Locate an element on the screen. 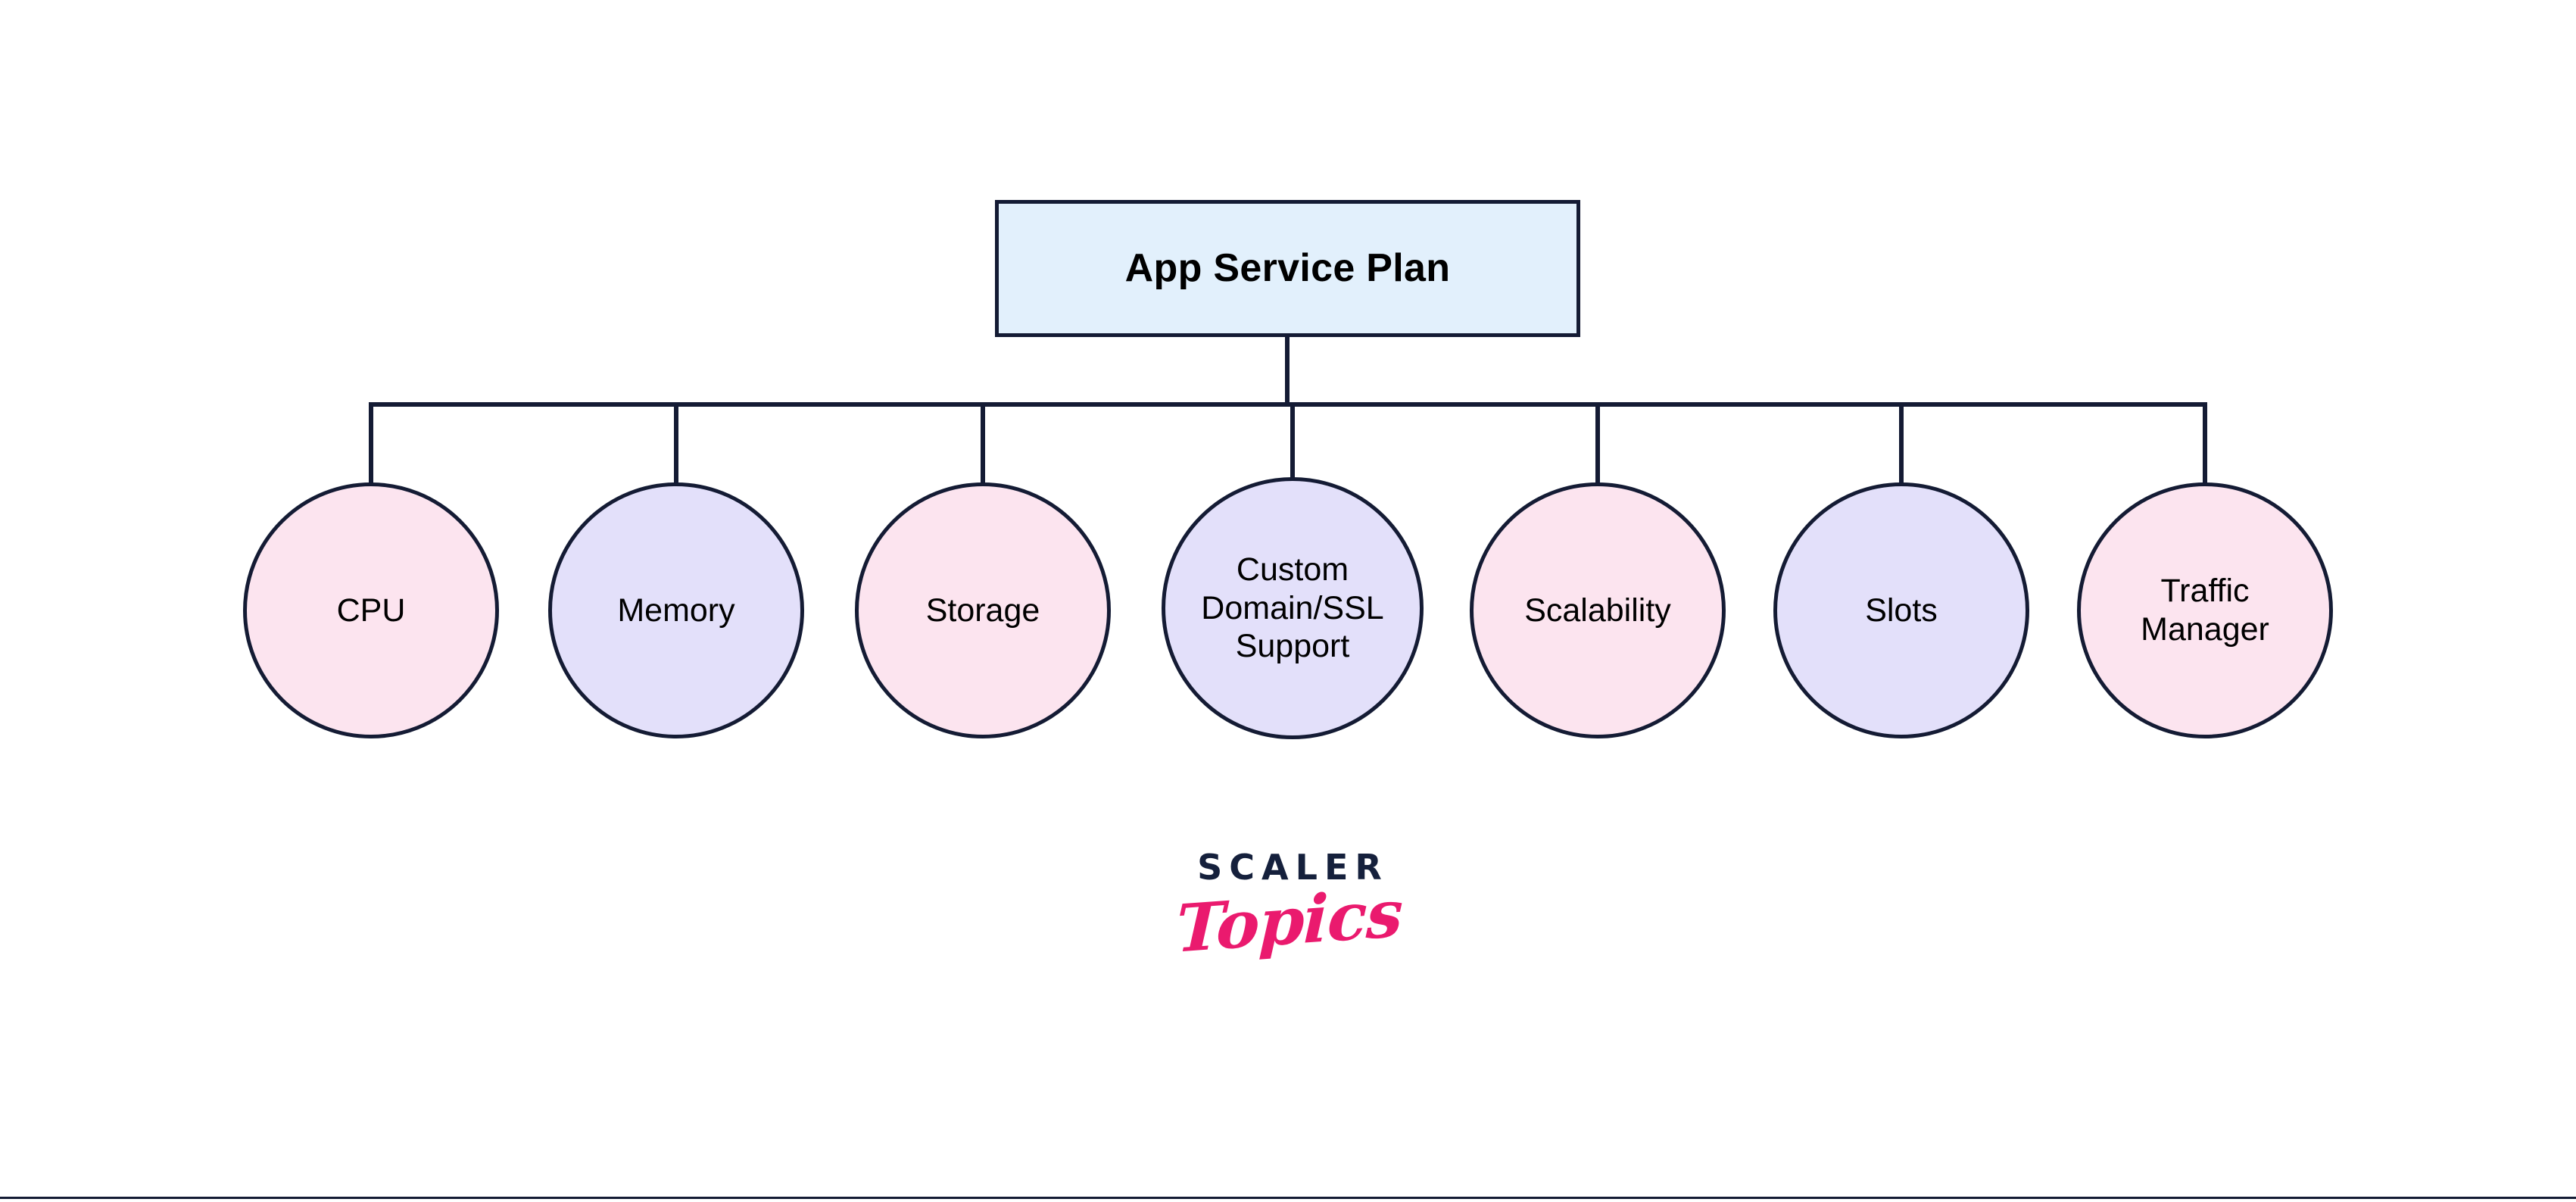 The image size is (2576, 1202). node-traffic-manager: Traffic Manager is located at coordinates (2205, 610).